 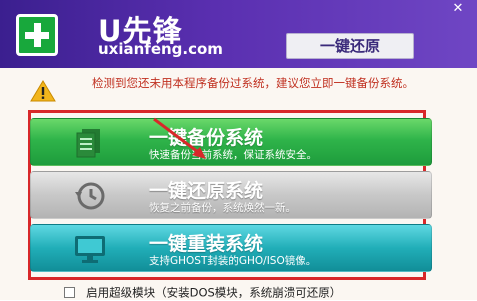 I want to click on document-icon, so click(x=88, y=143).